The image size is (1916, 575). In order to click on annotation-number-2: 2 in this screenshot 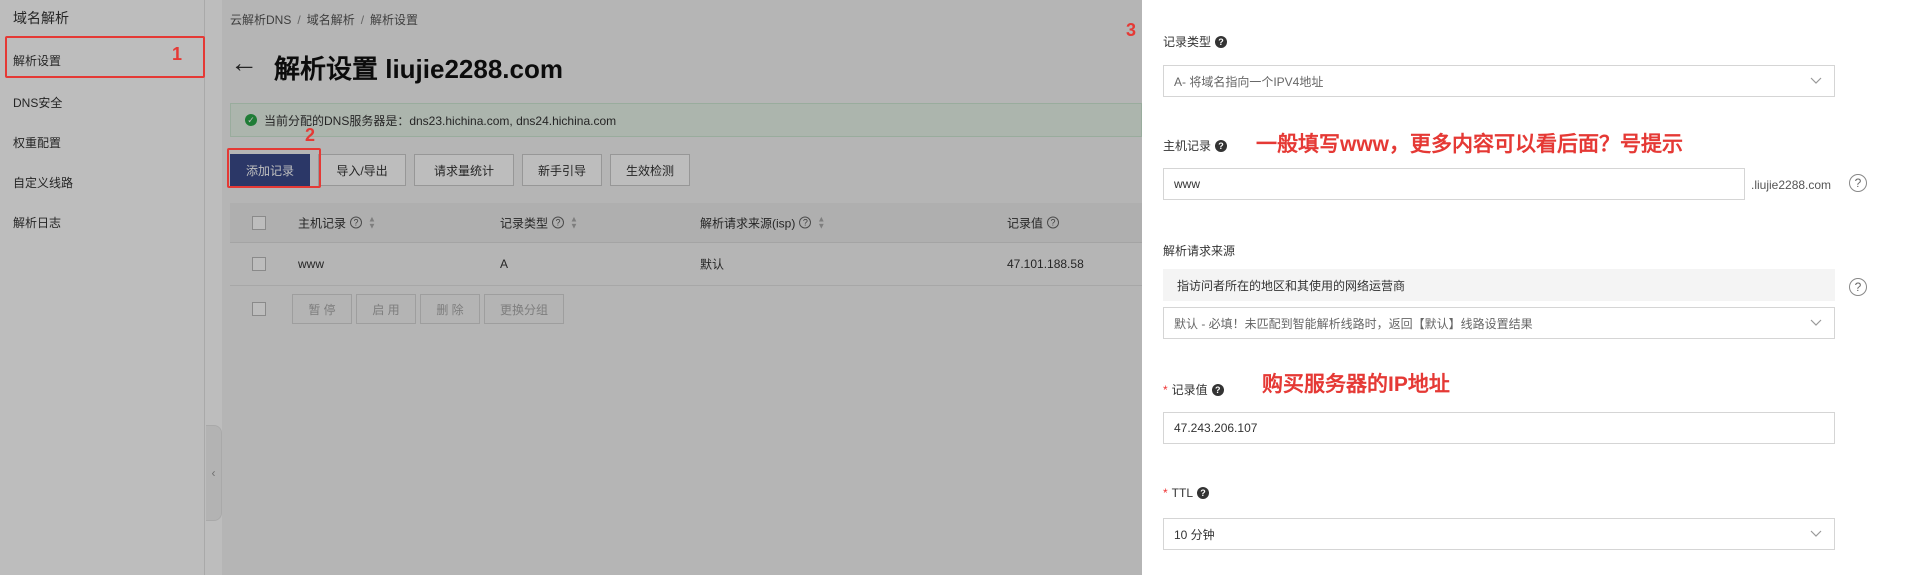, I will do `click(310, 135)`.